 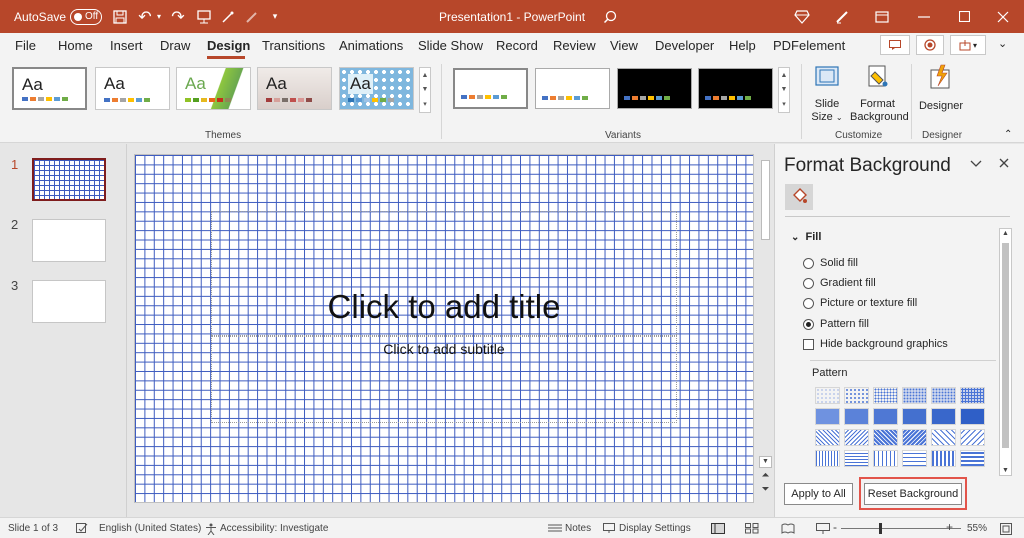 What do you see at coordinates (120, 16) in the screenshot?
I see `save-icon` at bounding box center [120, 16].